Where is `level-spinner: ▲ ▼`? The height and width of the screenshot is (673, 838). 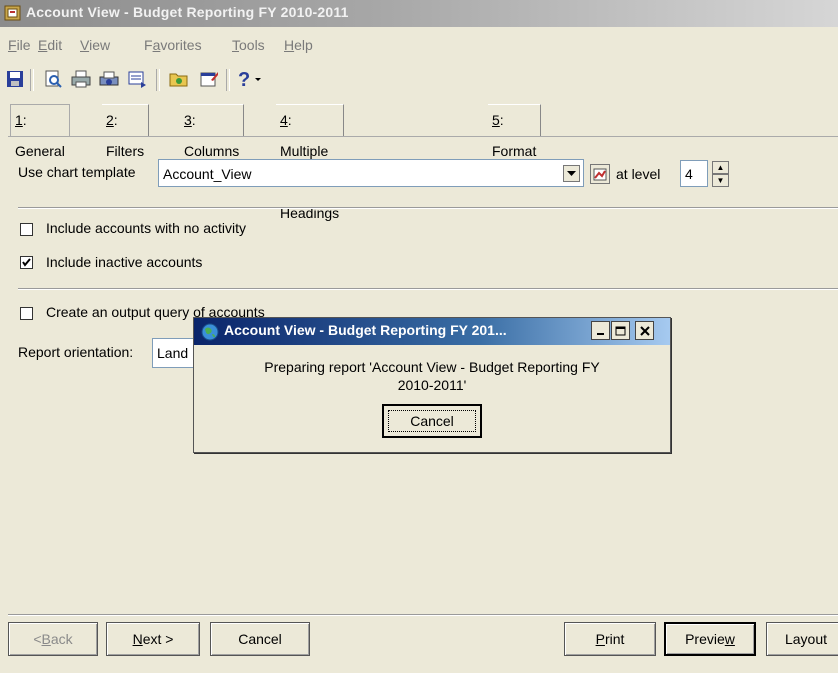 level-spinner: ▲ ▼ is located at coordinates (720, 174).